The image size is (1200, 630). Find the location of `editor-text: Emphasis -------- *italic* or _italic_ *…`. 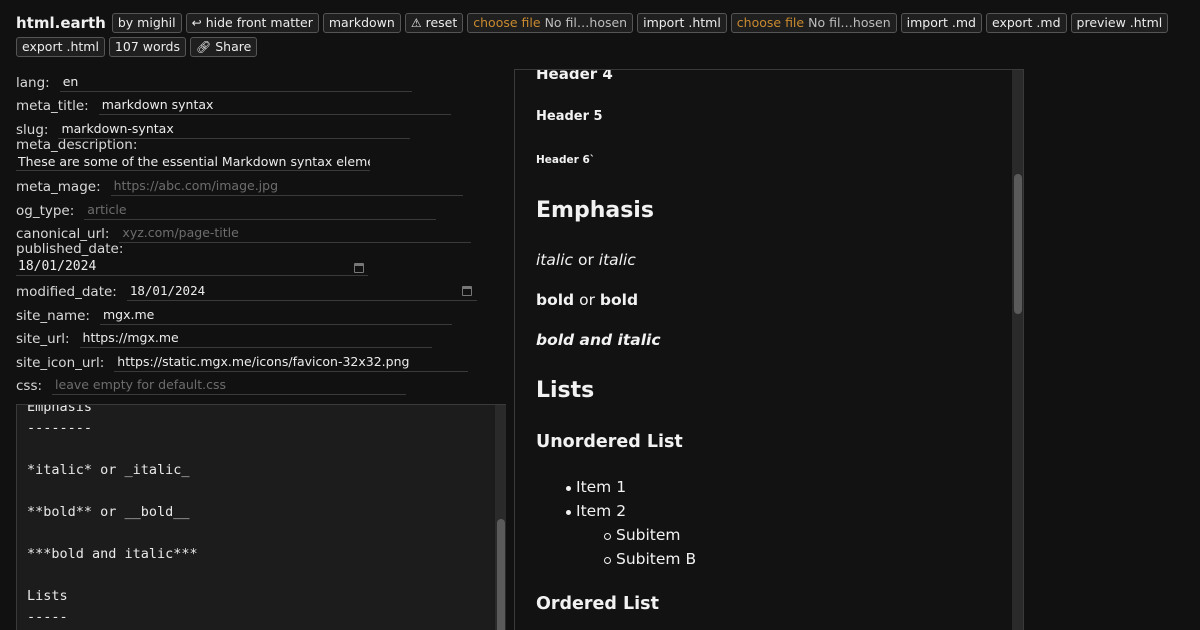

editor-text: Emphasis -------- *italic* or _italic_ *… is located at coordinates (112, 516).